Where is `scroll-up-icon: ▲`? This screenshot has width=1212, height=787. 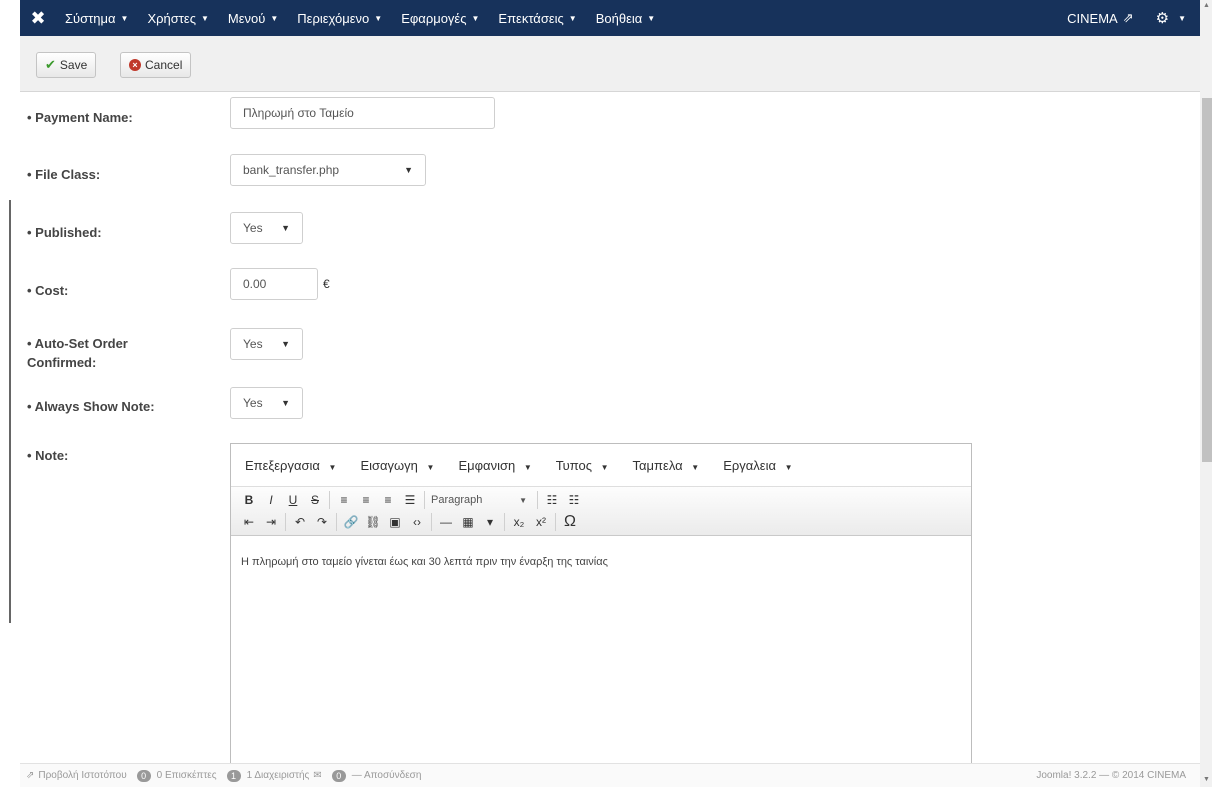 scroll-up-icon: ▲ is located at coordinates (1206, 5).